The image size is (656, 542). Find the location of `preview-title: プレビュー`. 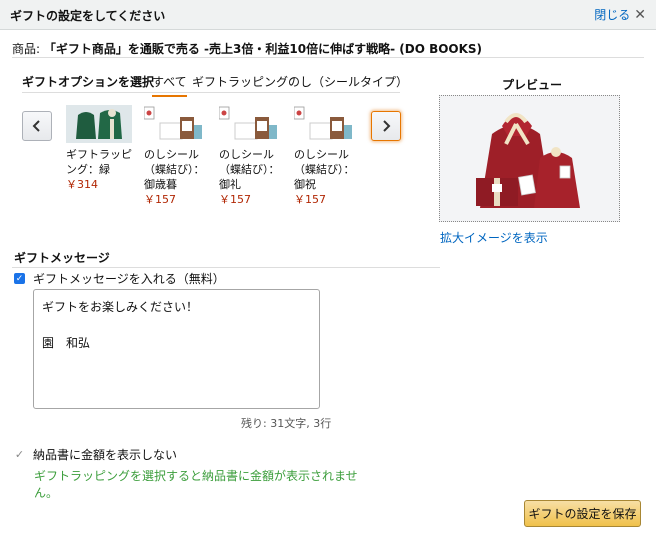

preview-title: プレビュー is located at coordinates (532, 85).